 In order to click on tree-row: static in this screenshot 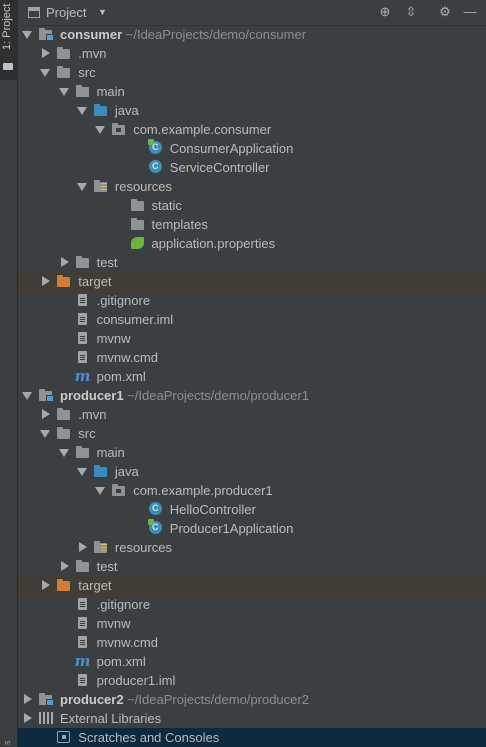, I will do `click(252, 205)`.